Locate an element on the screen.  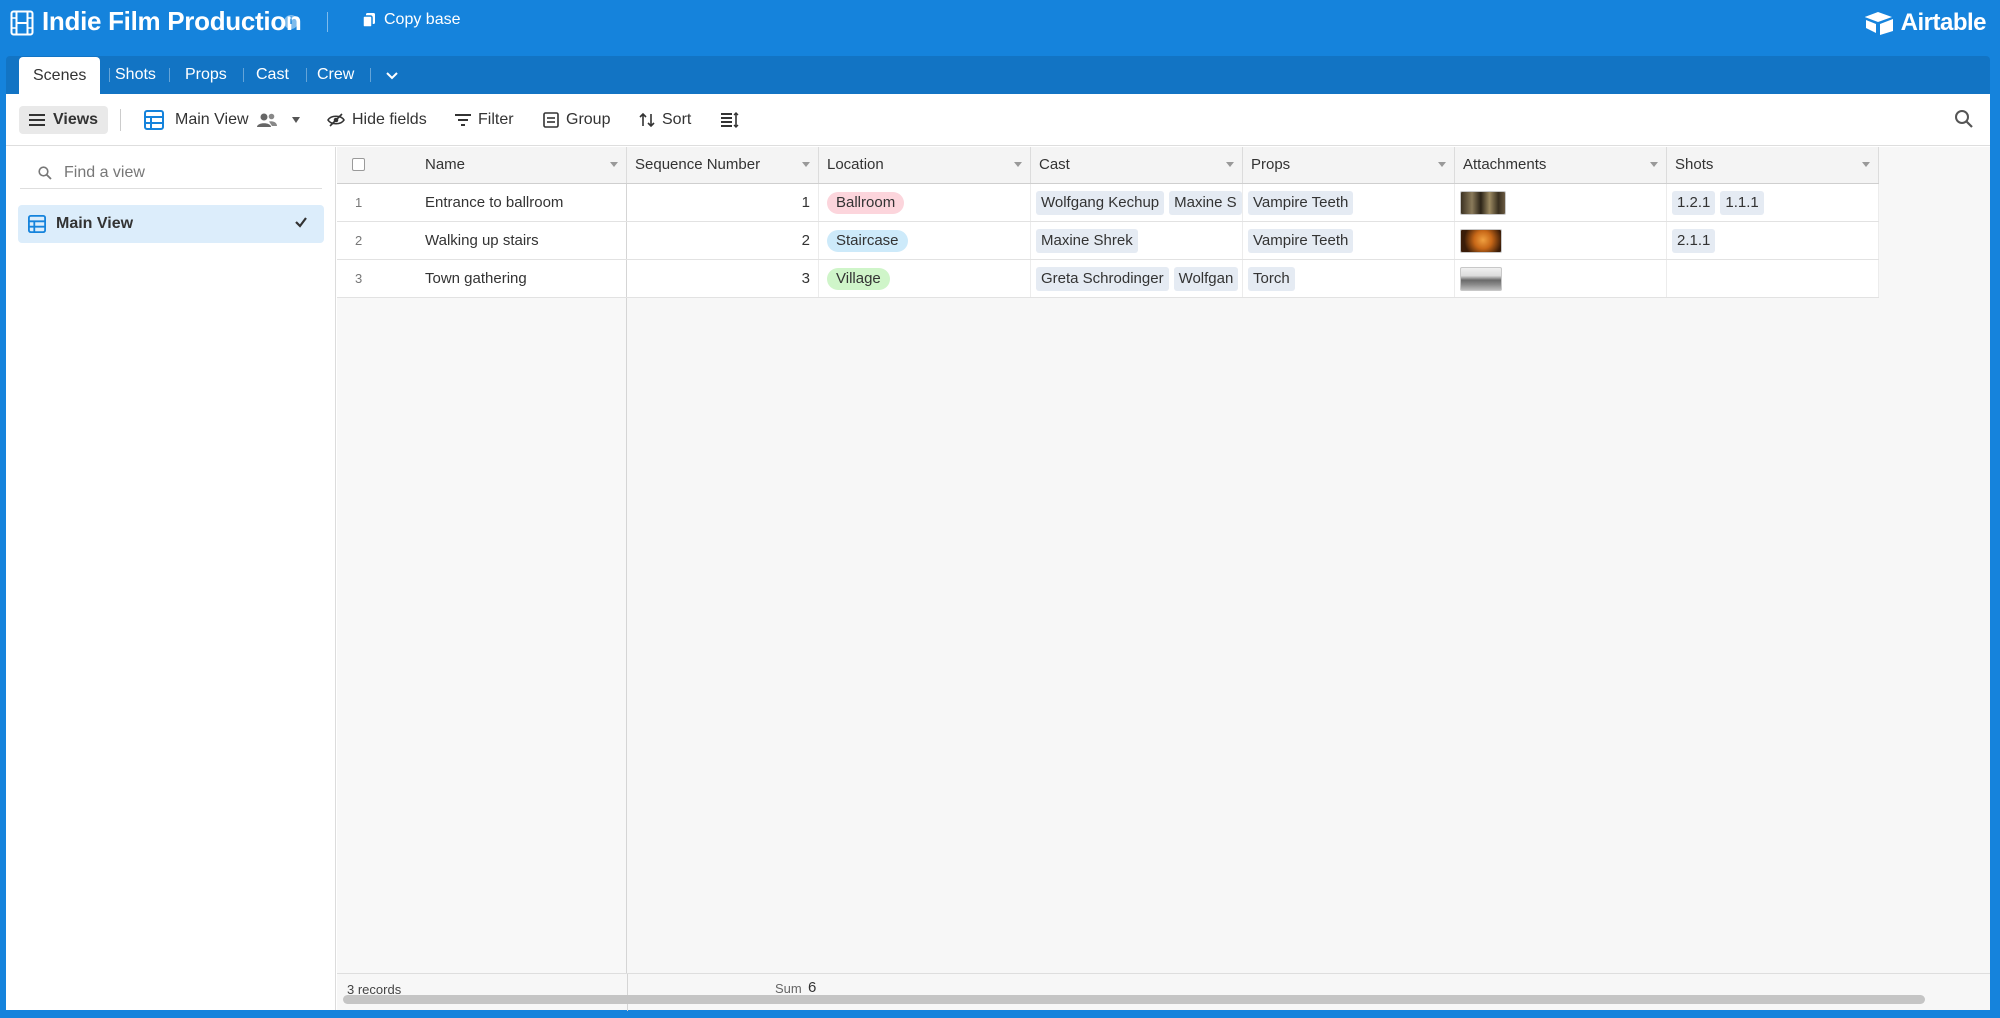
column-header-sequence-number: Sequence Number is located at coordinates (723, 165).